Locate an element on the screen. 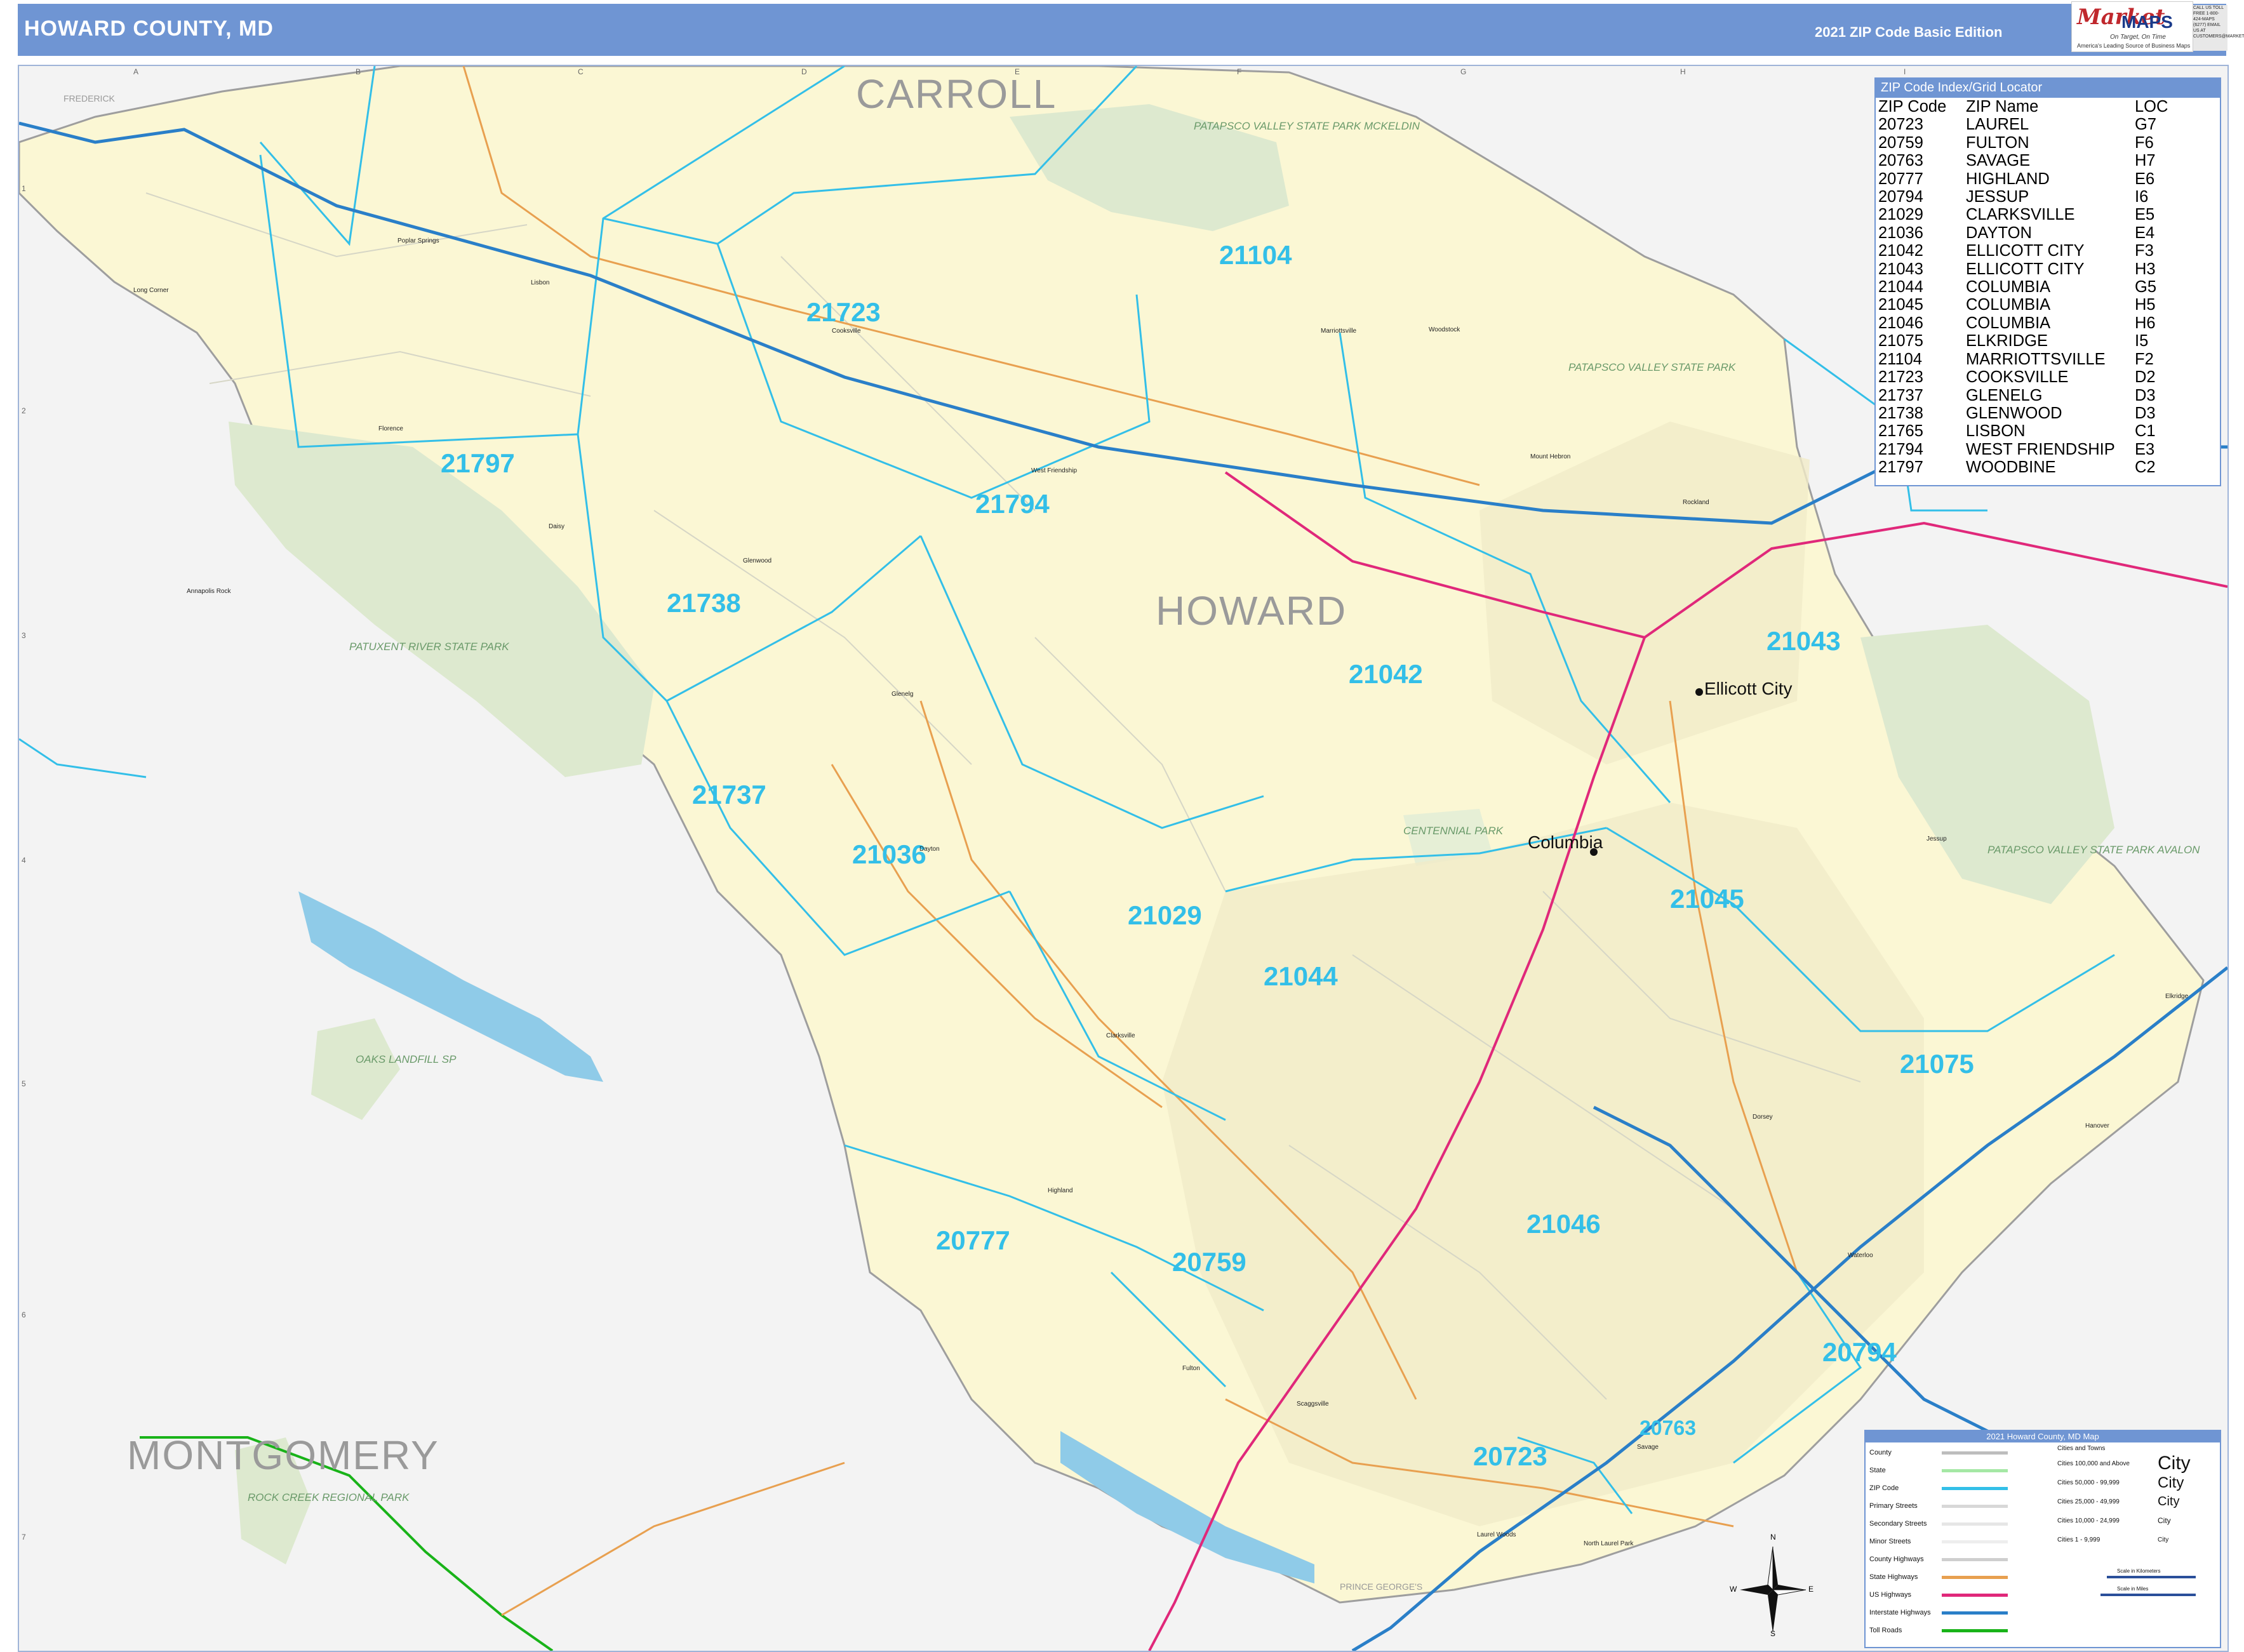  zip-index-row: 20777 HIGHLAND E6 is located at coordinates (2023, 179).